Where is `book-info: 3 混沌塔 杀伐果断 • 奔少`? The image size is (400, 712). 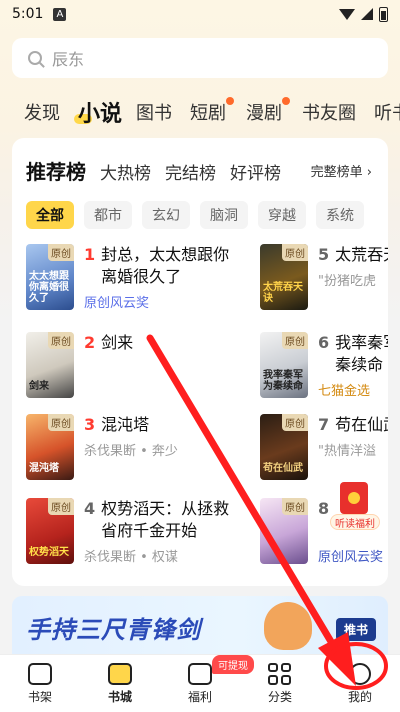
book-info: 3 混沌塔 杀伐果断 • 奔少 is located at coordinates (159, 447).